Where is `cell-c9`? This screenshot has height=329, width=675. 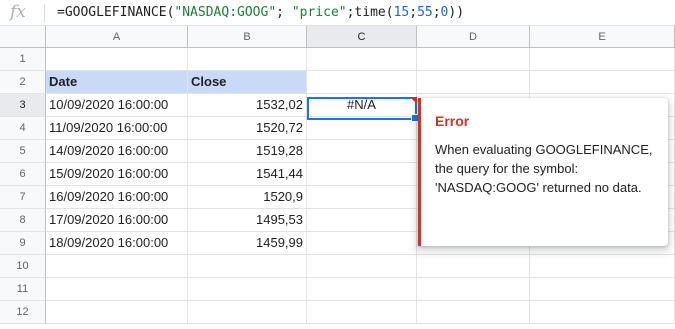 cell-c9 is located at coordinates (362, 243).